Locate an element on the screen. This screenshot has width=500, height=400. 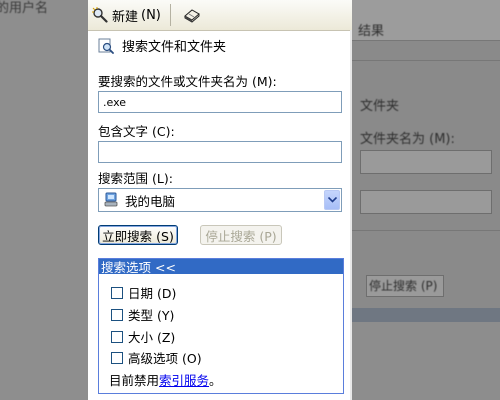
chevron-down-icon is located at coordinates (332, 200).